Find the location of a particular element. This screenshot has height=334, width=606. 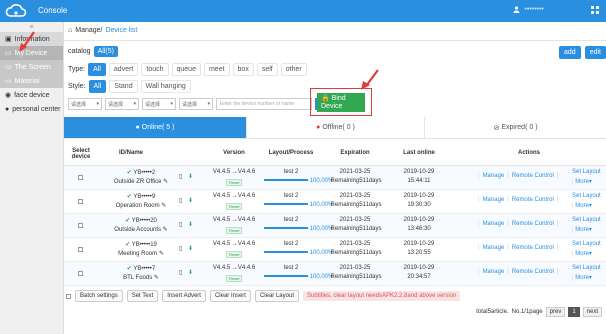

type-option-advert: advert is located at coordinates (123, 69).